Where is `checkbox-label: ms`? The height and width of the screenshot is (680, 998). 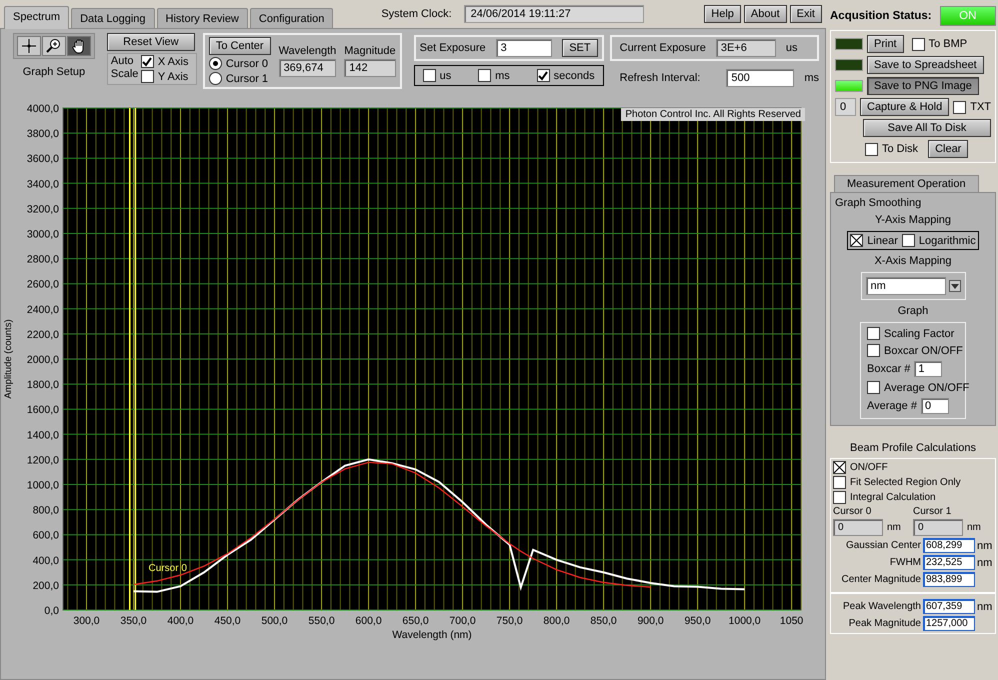
checkbox-label: ms is located at coordinates (502, 76).